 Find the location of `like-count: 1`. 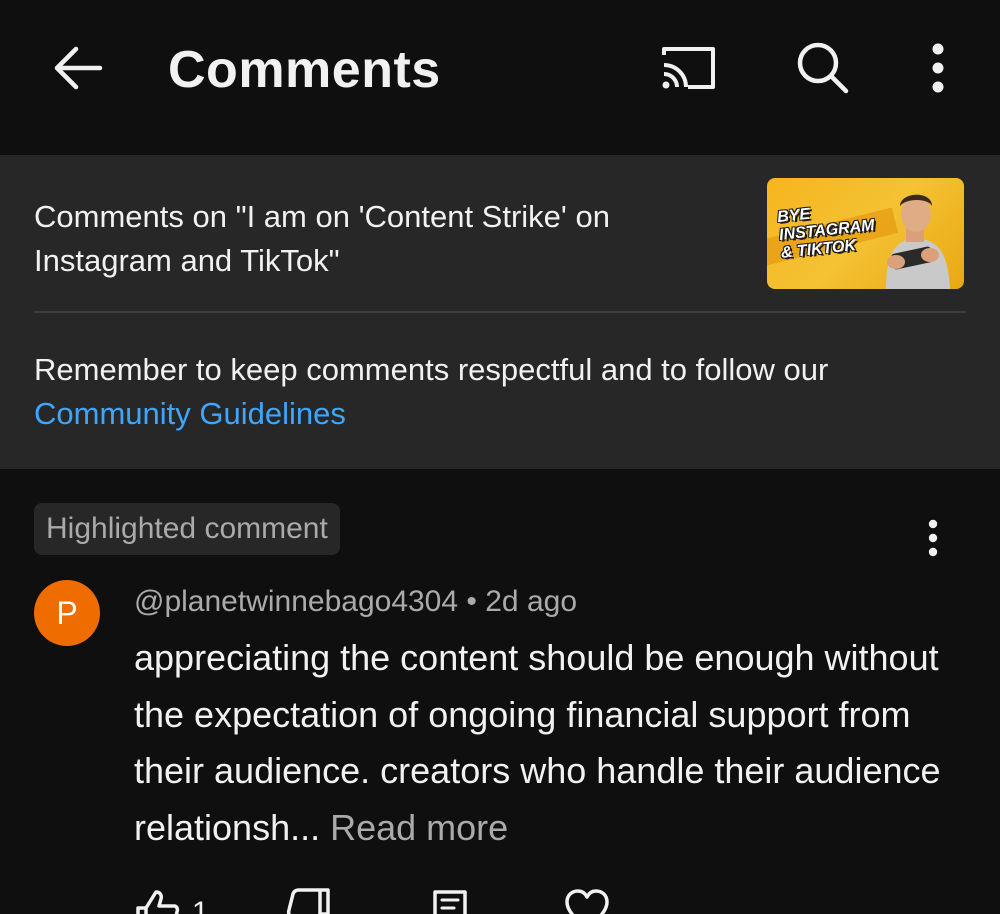

like-count: 1 is located at coordinates (200, 905).